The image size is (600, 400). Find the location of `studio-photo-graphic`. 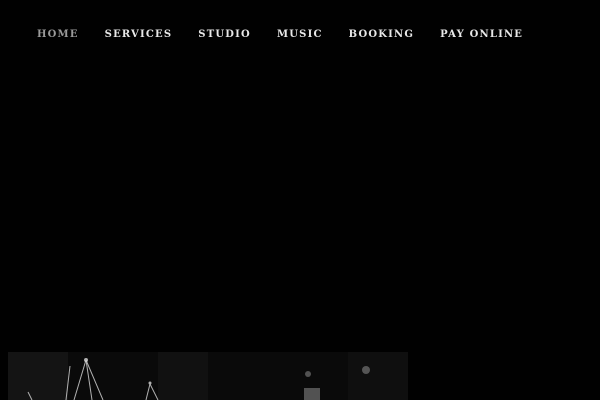

studio-photo-graphic is located at coordinates (208, 376).